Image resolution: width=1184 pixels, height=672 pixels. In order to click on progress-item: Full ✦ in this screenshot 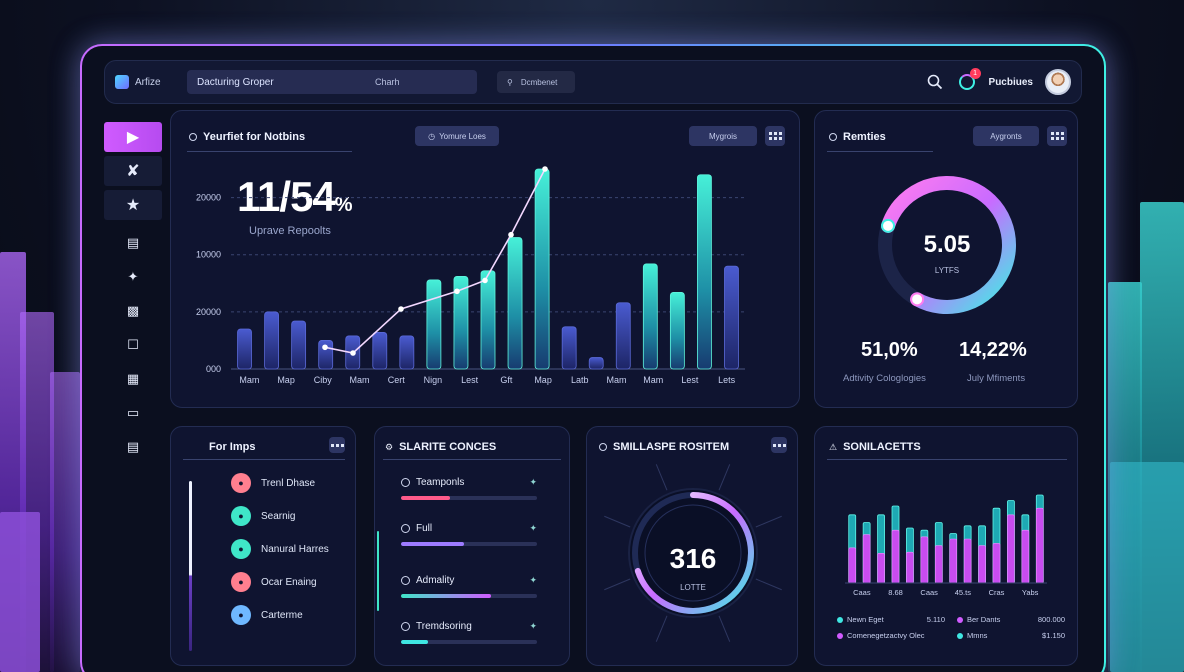, I will do `click(469, 534)`.